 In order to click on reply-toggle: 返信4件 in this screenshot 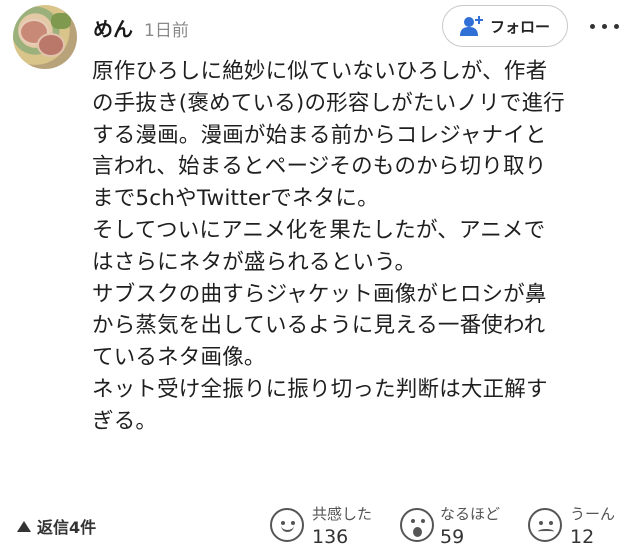, I will do `click(56, 526)`.